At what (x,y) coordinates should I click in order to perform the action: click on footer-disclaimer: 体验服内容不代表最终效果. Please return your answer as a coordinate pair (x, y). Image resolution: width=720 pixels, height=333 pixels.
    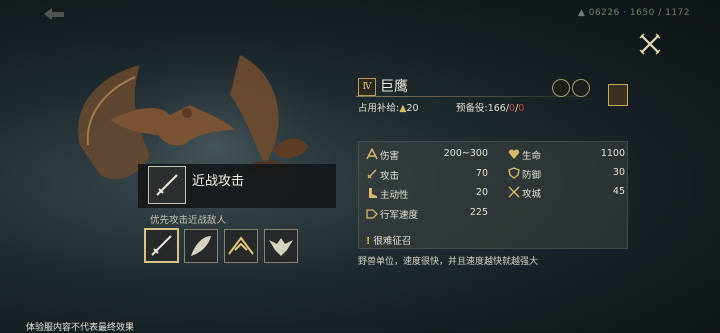
    Looking at the image, I should click on (80, 328).